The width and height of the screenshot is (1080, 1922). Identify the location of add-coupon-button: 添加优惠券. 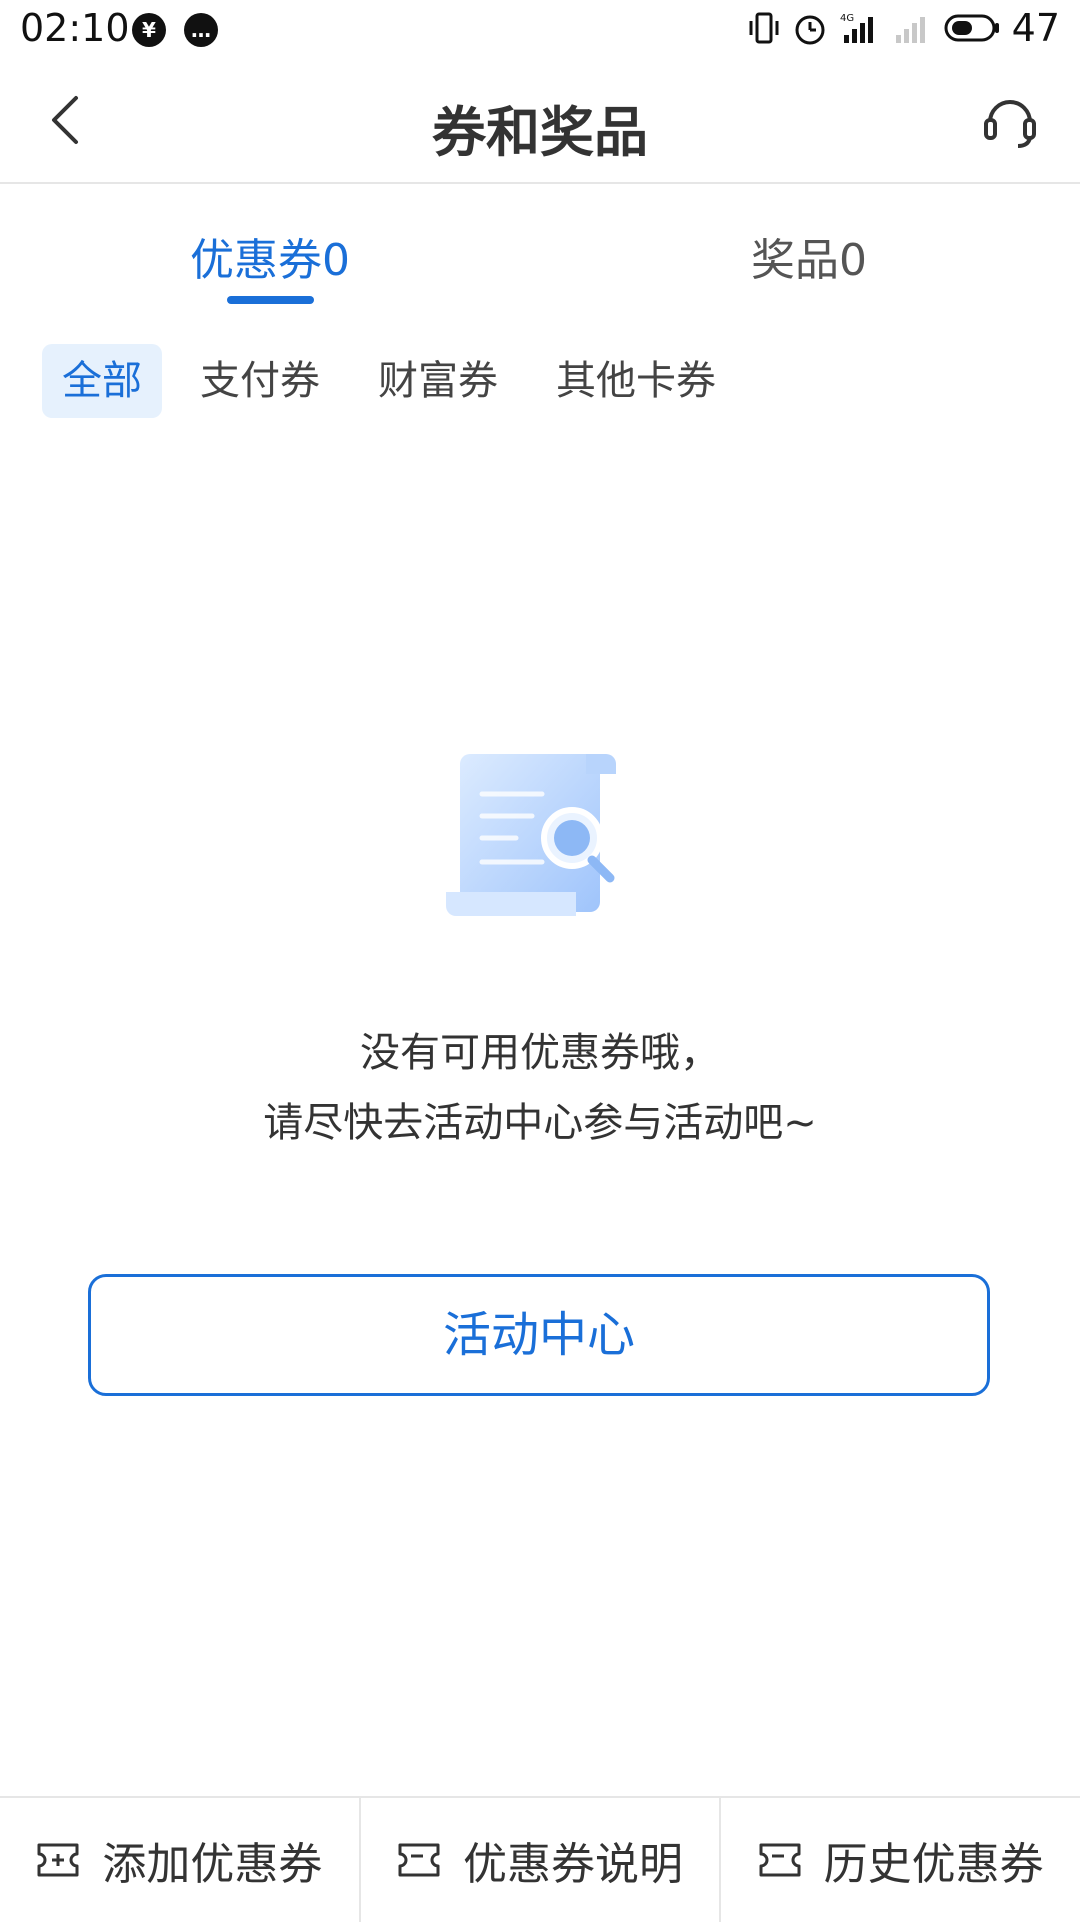
(179, 1860).